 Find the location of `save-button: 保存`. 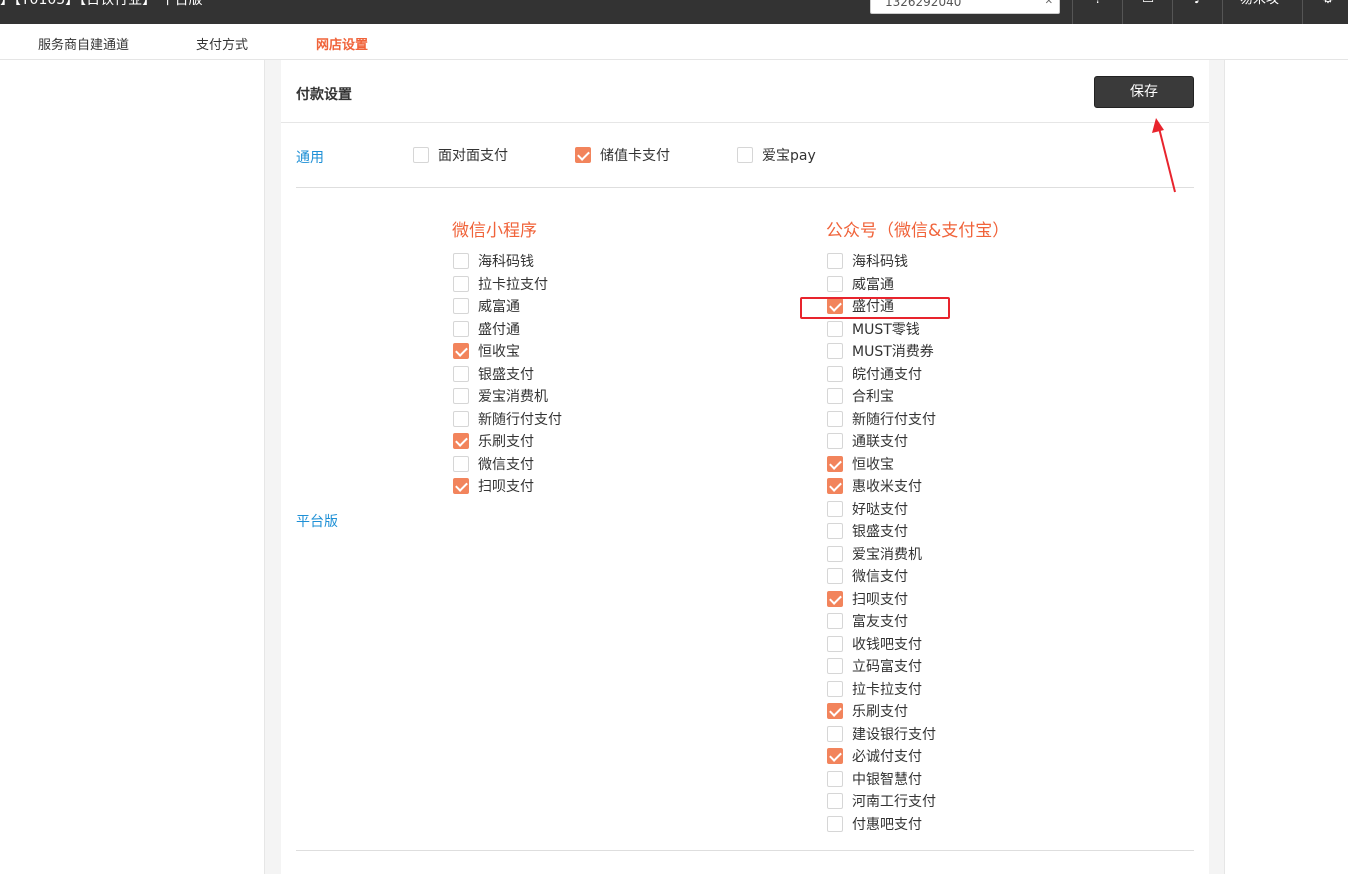

save-button: 保存 is located at coordinates (1144, 92).